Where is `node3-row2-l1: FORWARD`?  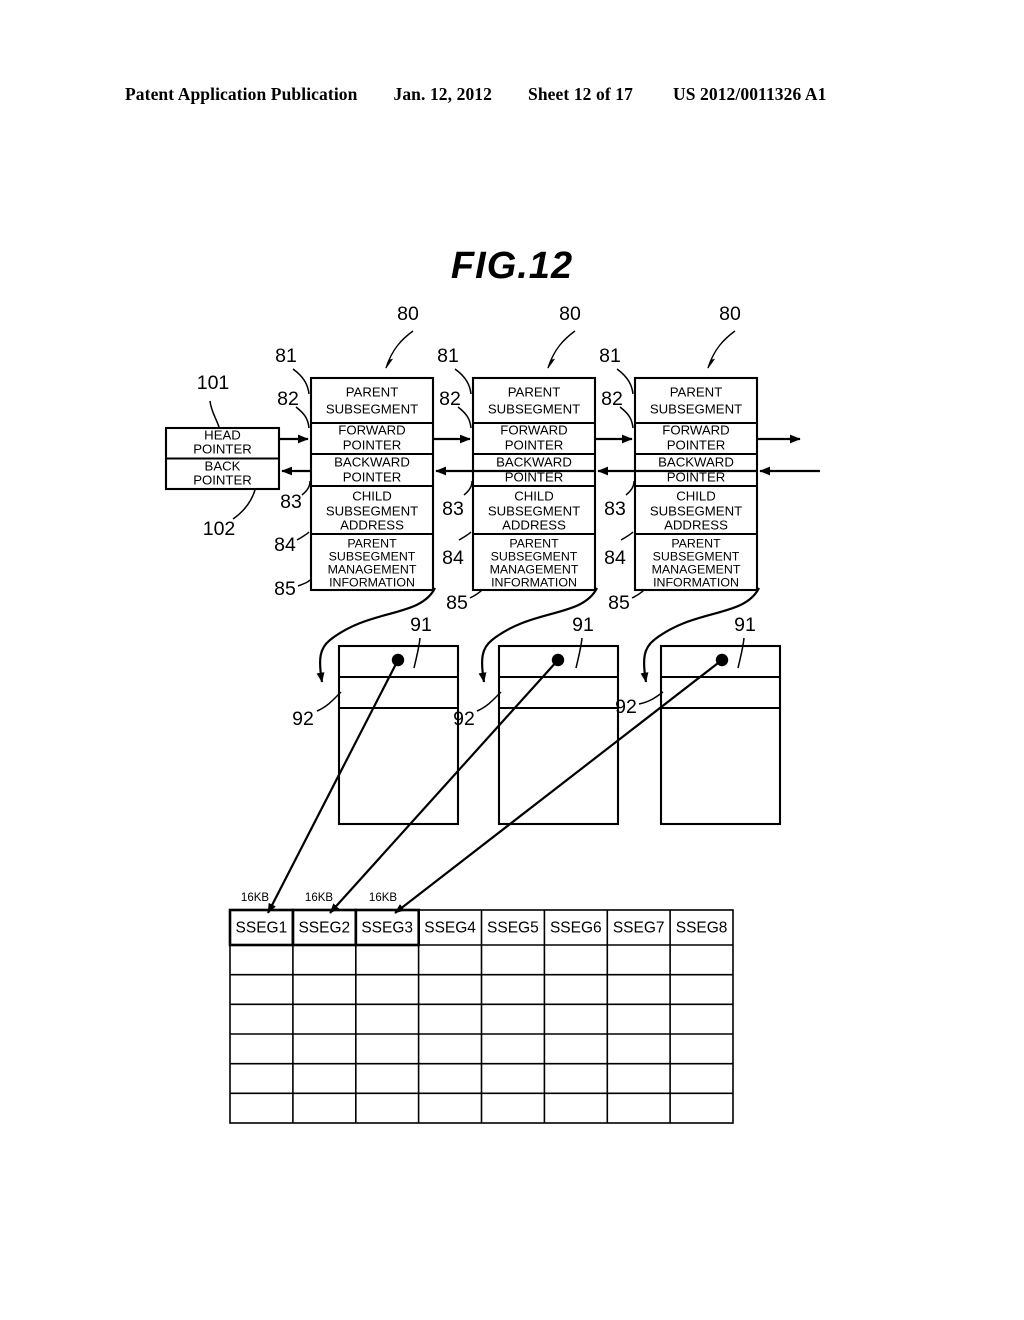 node3-row2-l1: FORWARD is located at coordinates (695, 429).